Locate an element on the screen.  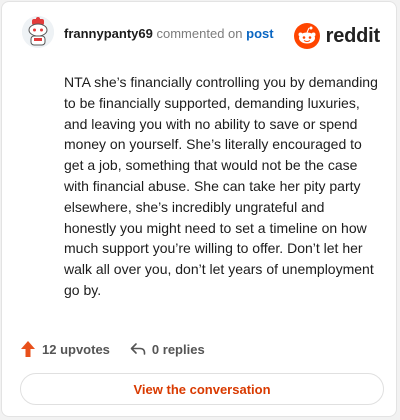
reply-arrow-icon is located at coordinates (138, 349).